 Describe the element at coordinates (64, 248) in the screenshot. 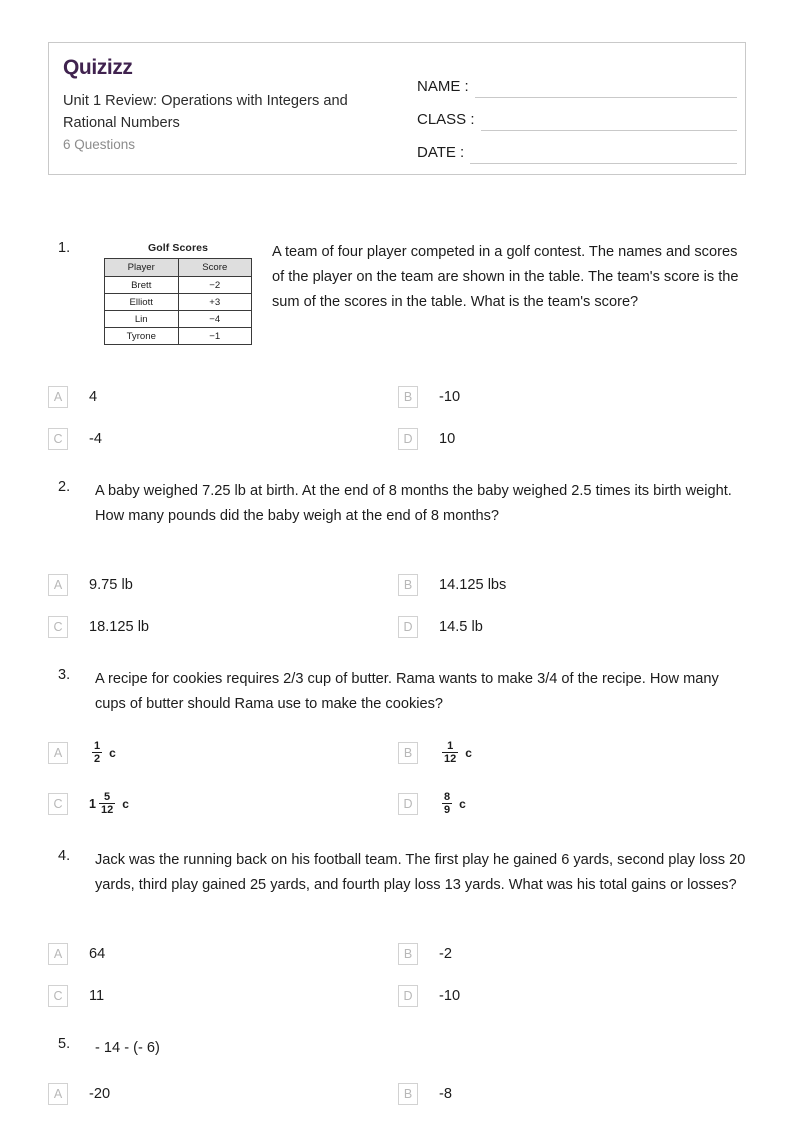

I see `question-number: 1.` at that location.